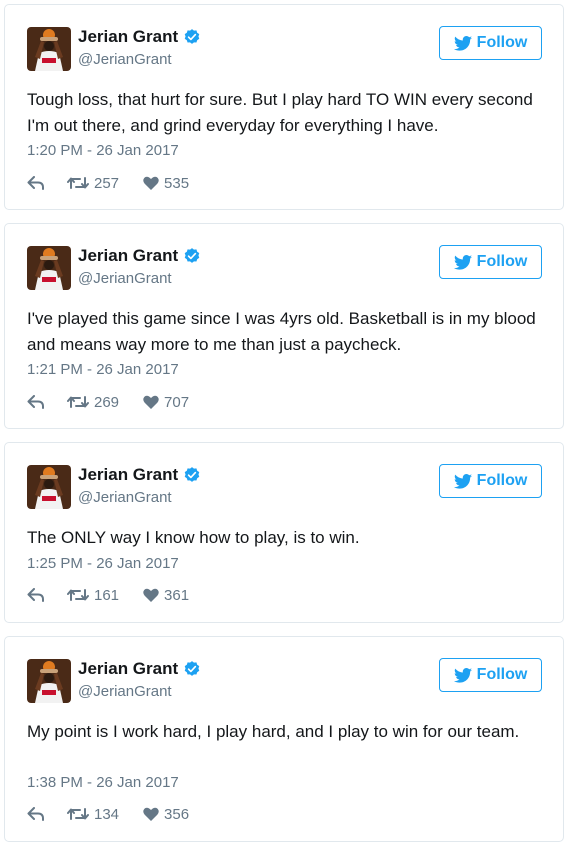 This screenshot has height=846, width=572. I want to click on retweet-button: 269, so click(93, 402).